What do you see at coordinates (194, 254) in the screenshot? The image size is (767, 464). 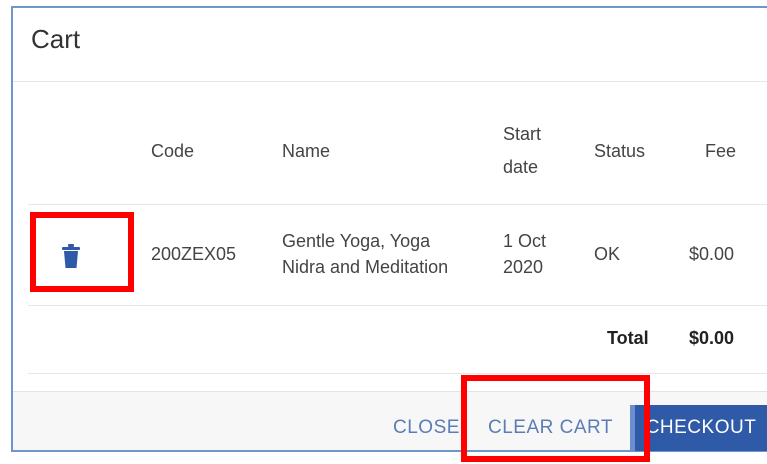 I see `row-code: 200ZEX05` at bounding box center [194, 254].